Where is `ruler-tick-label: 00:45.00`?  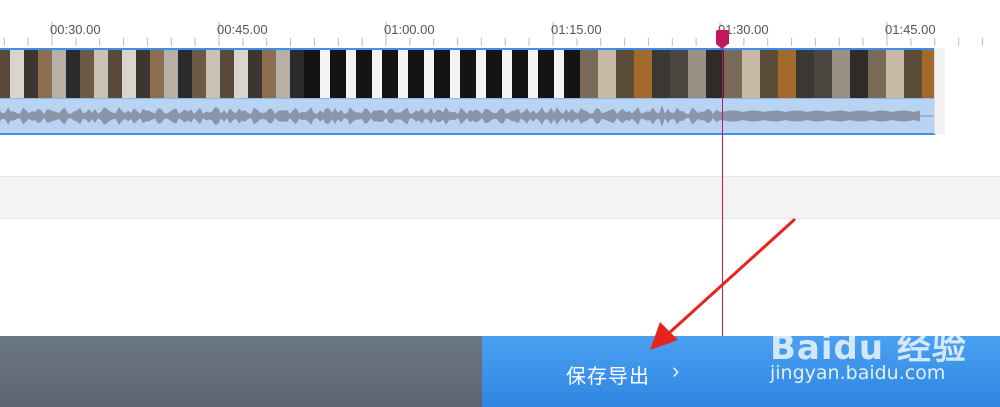 ruler-tick-label: 00:45.00 is located at coordinates (242, 29).